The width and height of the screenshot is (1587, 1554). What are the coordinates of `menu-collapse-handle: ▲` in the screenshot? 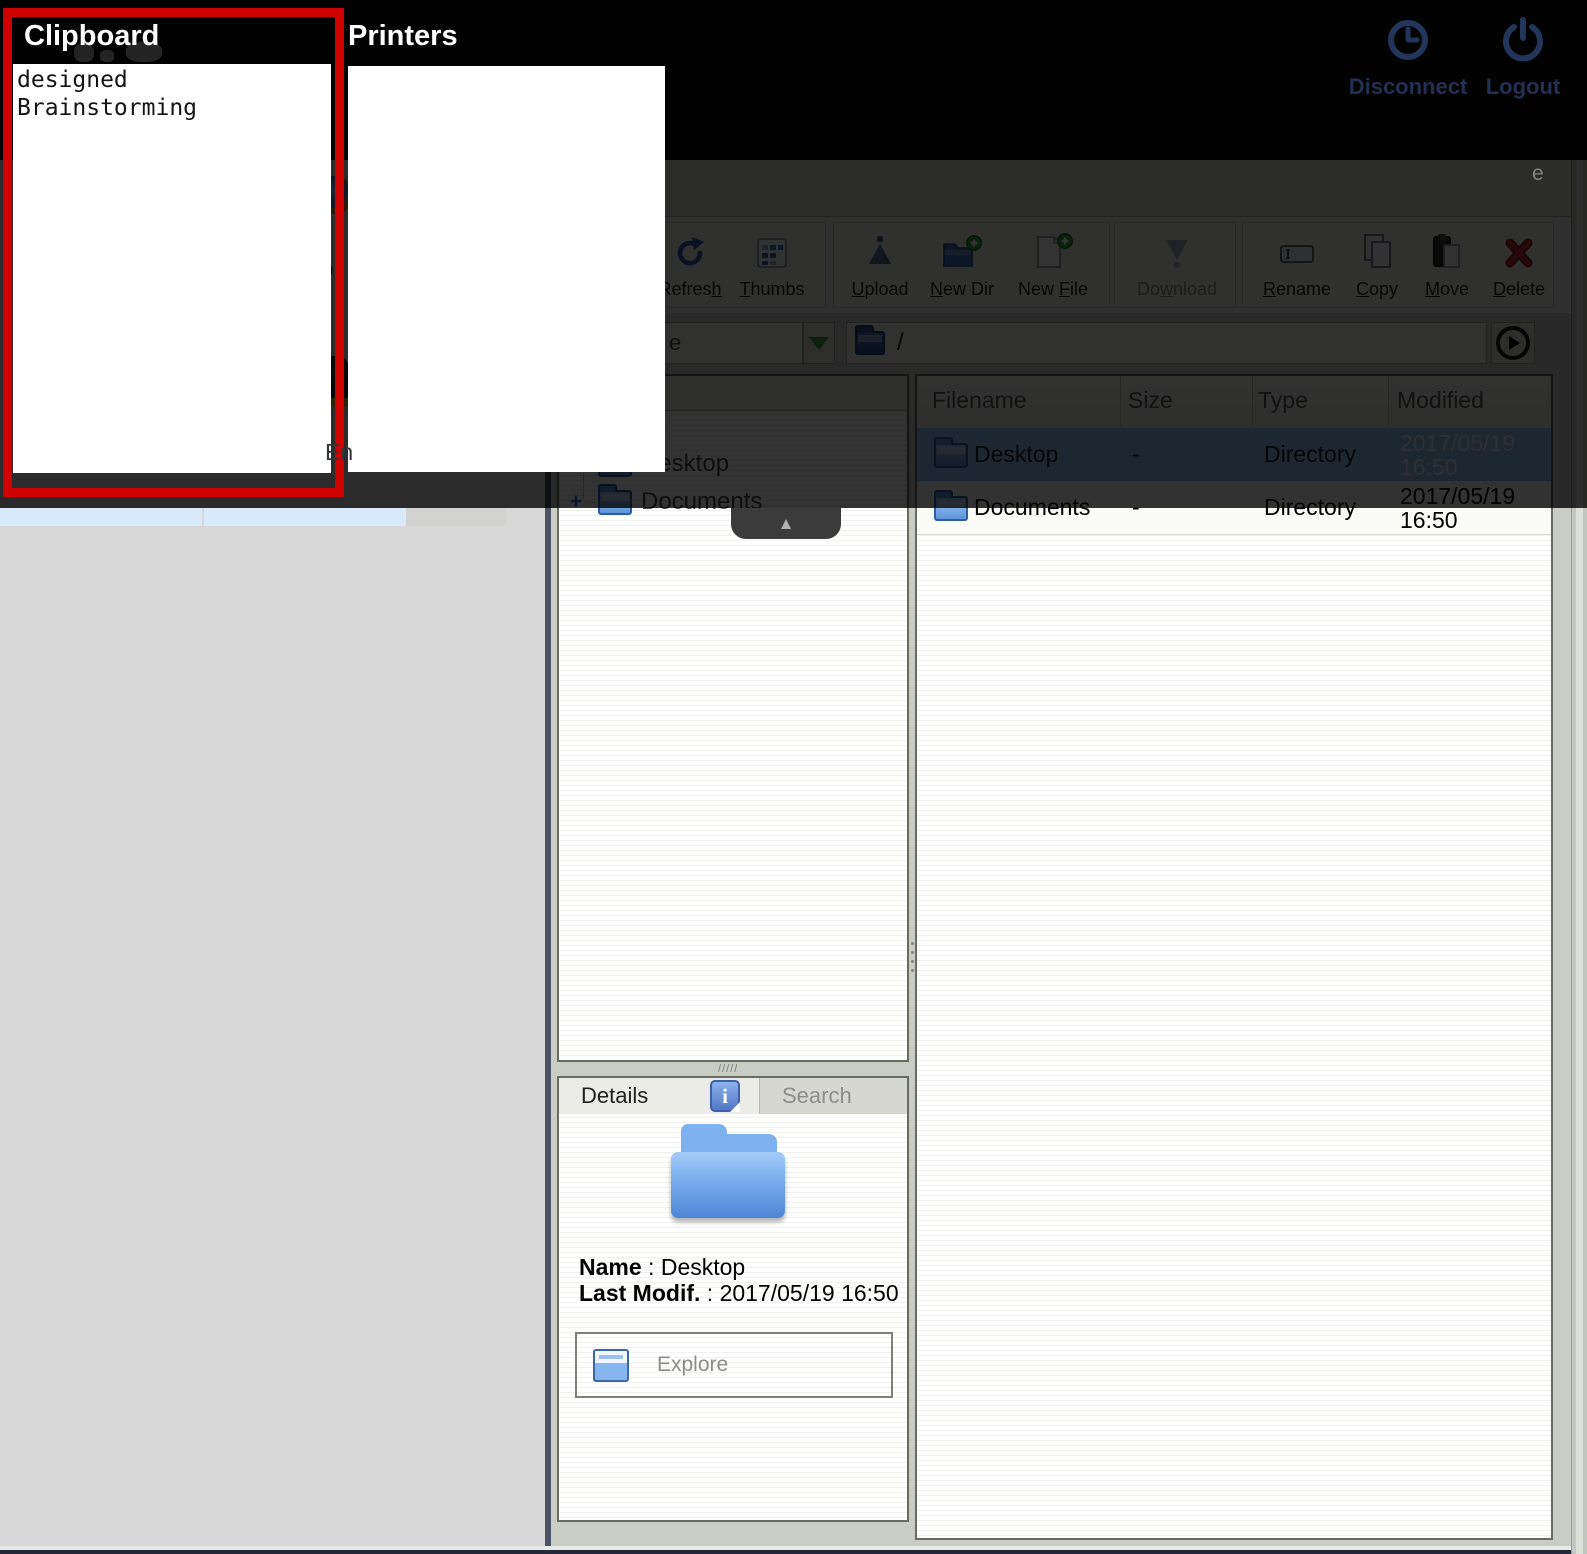 It's located at (786, 523).